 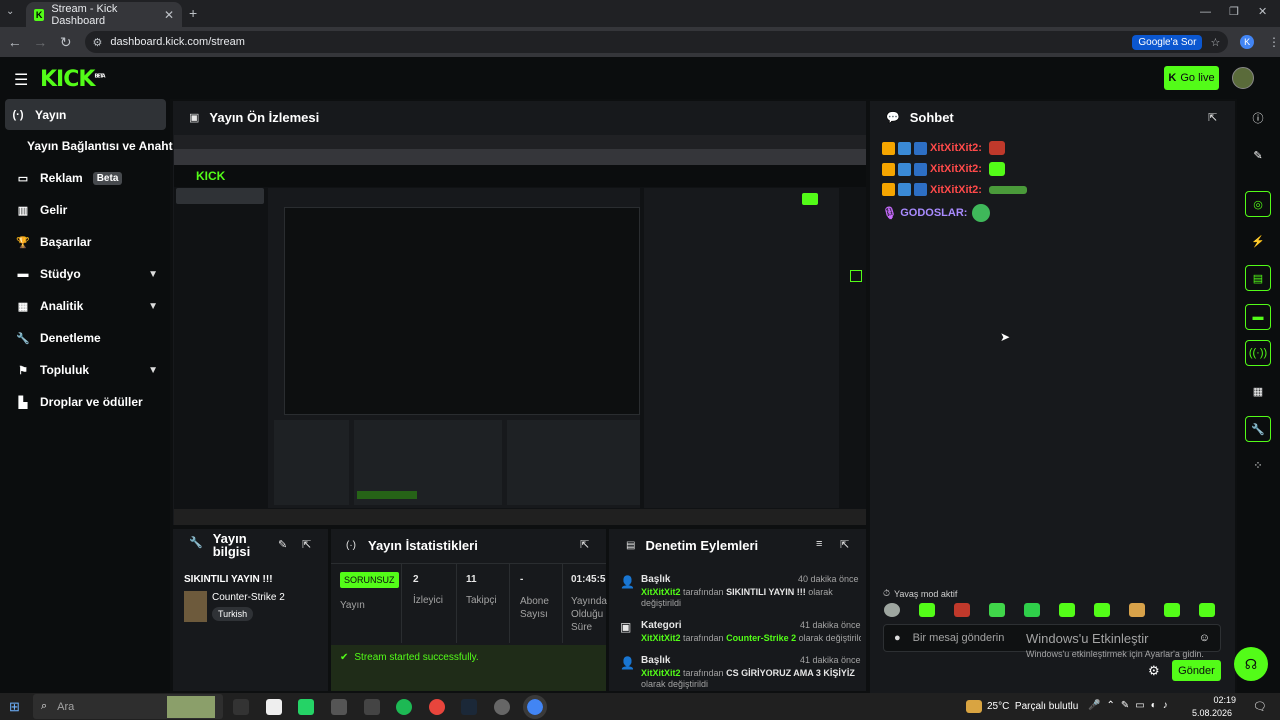 What do you see at coordinates (1212, 713) in the screenshot?
I see `clock-date: 5.08.2026` at bounding box center [1212, 713].